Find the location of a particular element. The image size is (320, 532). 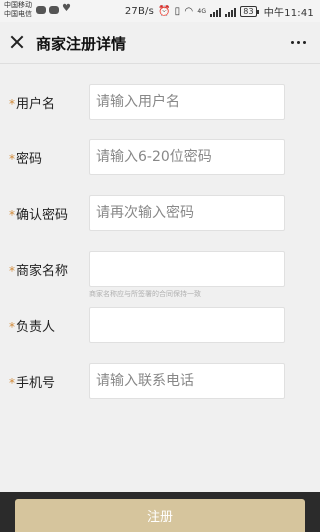

carrier-2: 中国电信 is located at coordinates (18, 14).